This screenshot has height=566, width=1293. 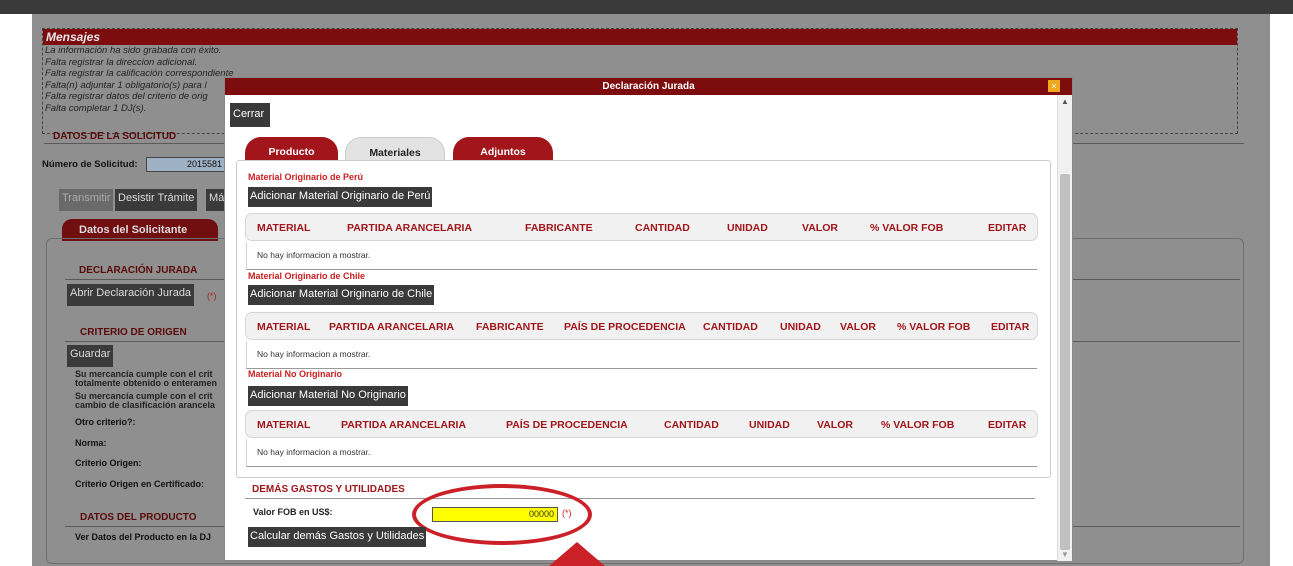 What do you see at coordinates (340, 197) in the screenshot?
I see `adicionar-peru-button: Adicionar Material Originario de Perú` at bounding box center [340, 197].